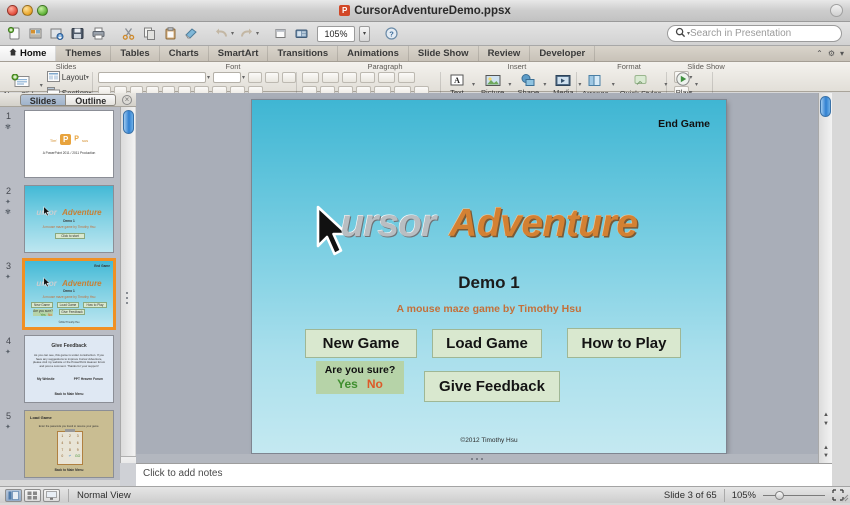  Describe the element at coordinates (825, 106) in the screenshot. I see `stage-scroll-thumb` at that location.